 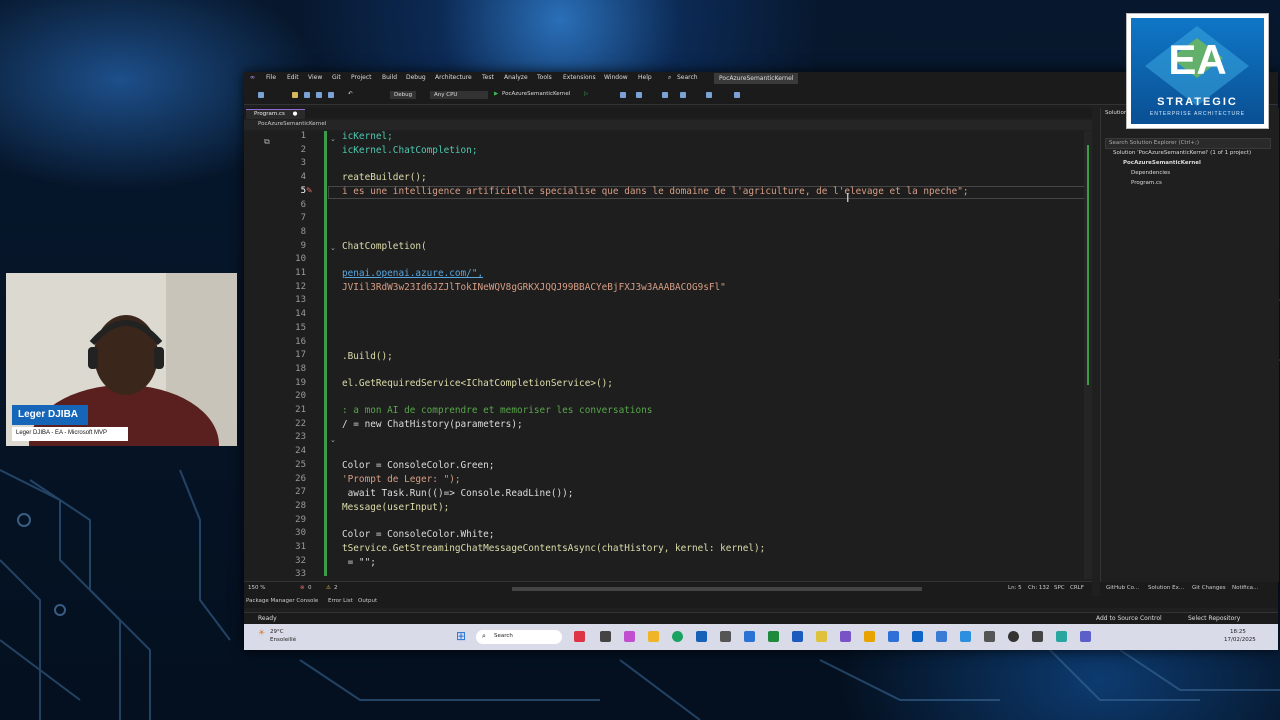 What do you see at coordinates (737, 95) in the screenshot?
I see `bookmark-icon` at bounding box center [737, 95].